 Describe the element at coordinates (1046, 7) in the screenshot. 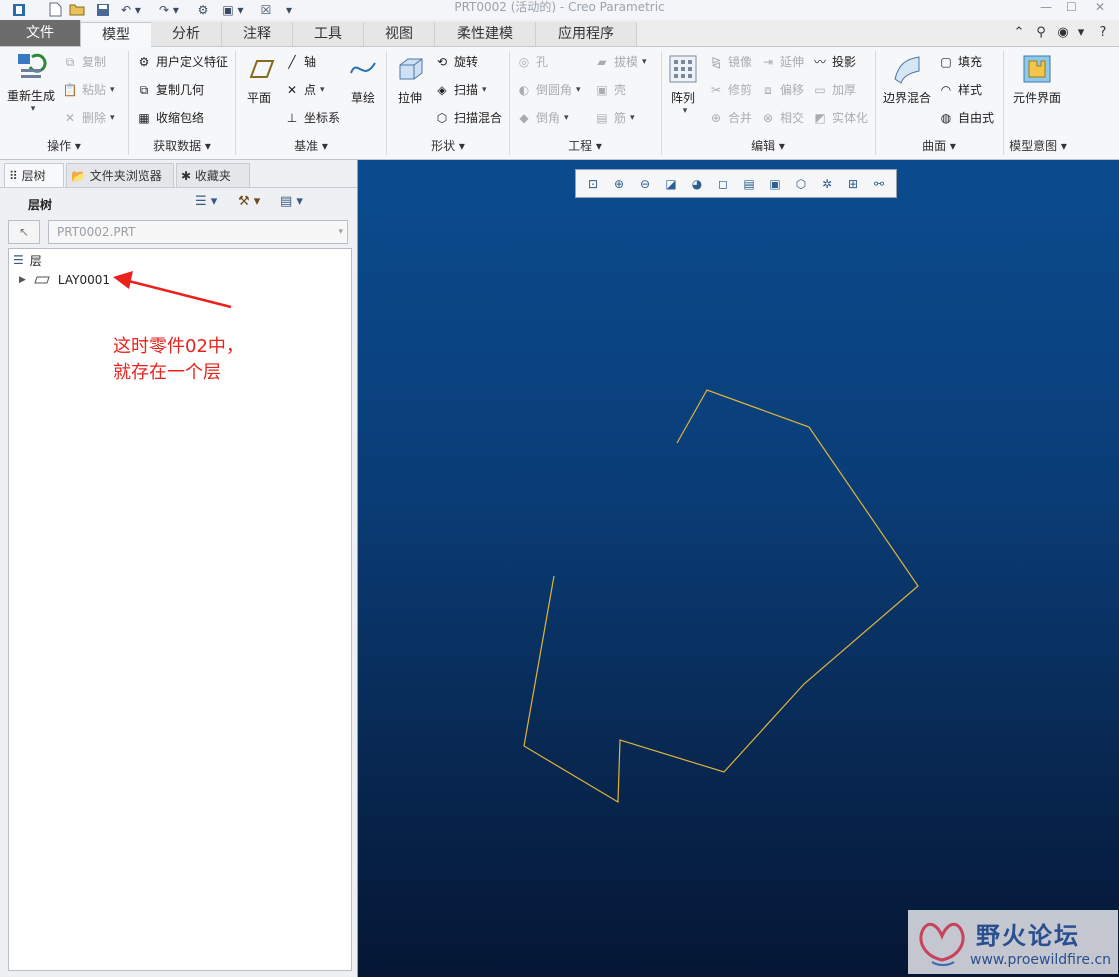

I see `minimize-icon: —` at that location.